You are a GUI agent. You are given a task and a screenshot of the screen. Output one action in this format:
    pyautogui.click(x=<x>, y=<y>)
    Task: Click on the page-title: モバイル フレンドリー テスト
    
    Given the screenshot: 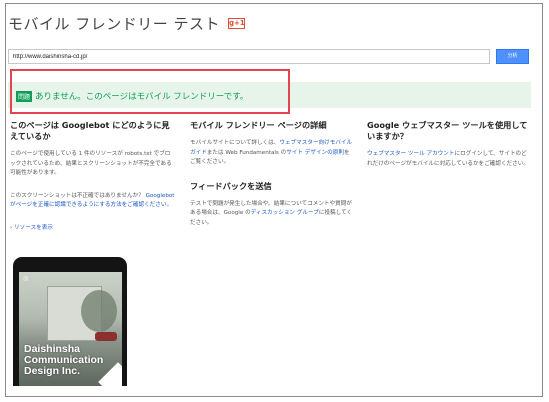 What is the action you would take?
    pyautogui.click(x=114, y=23)
    